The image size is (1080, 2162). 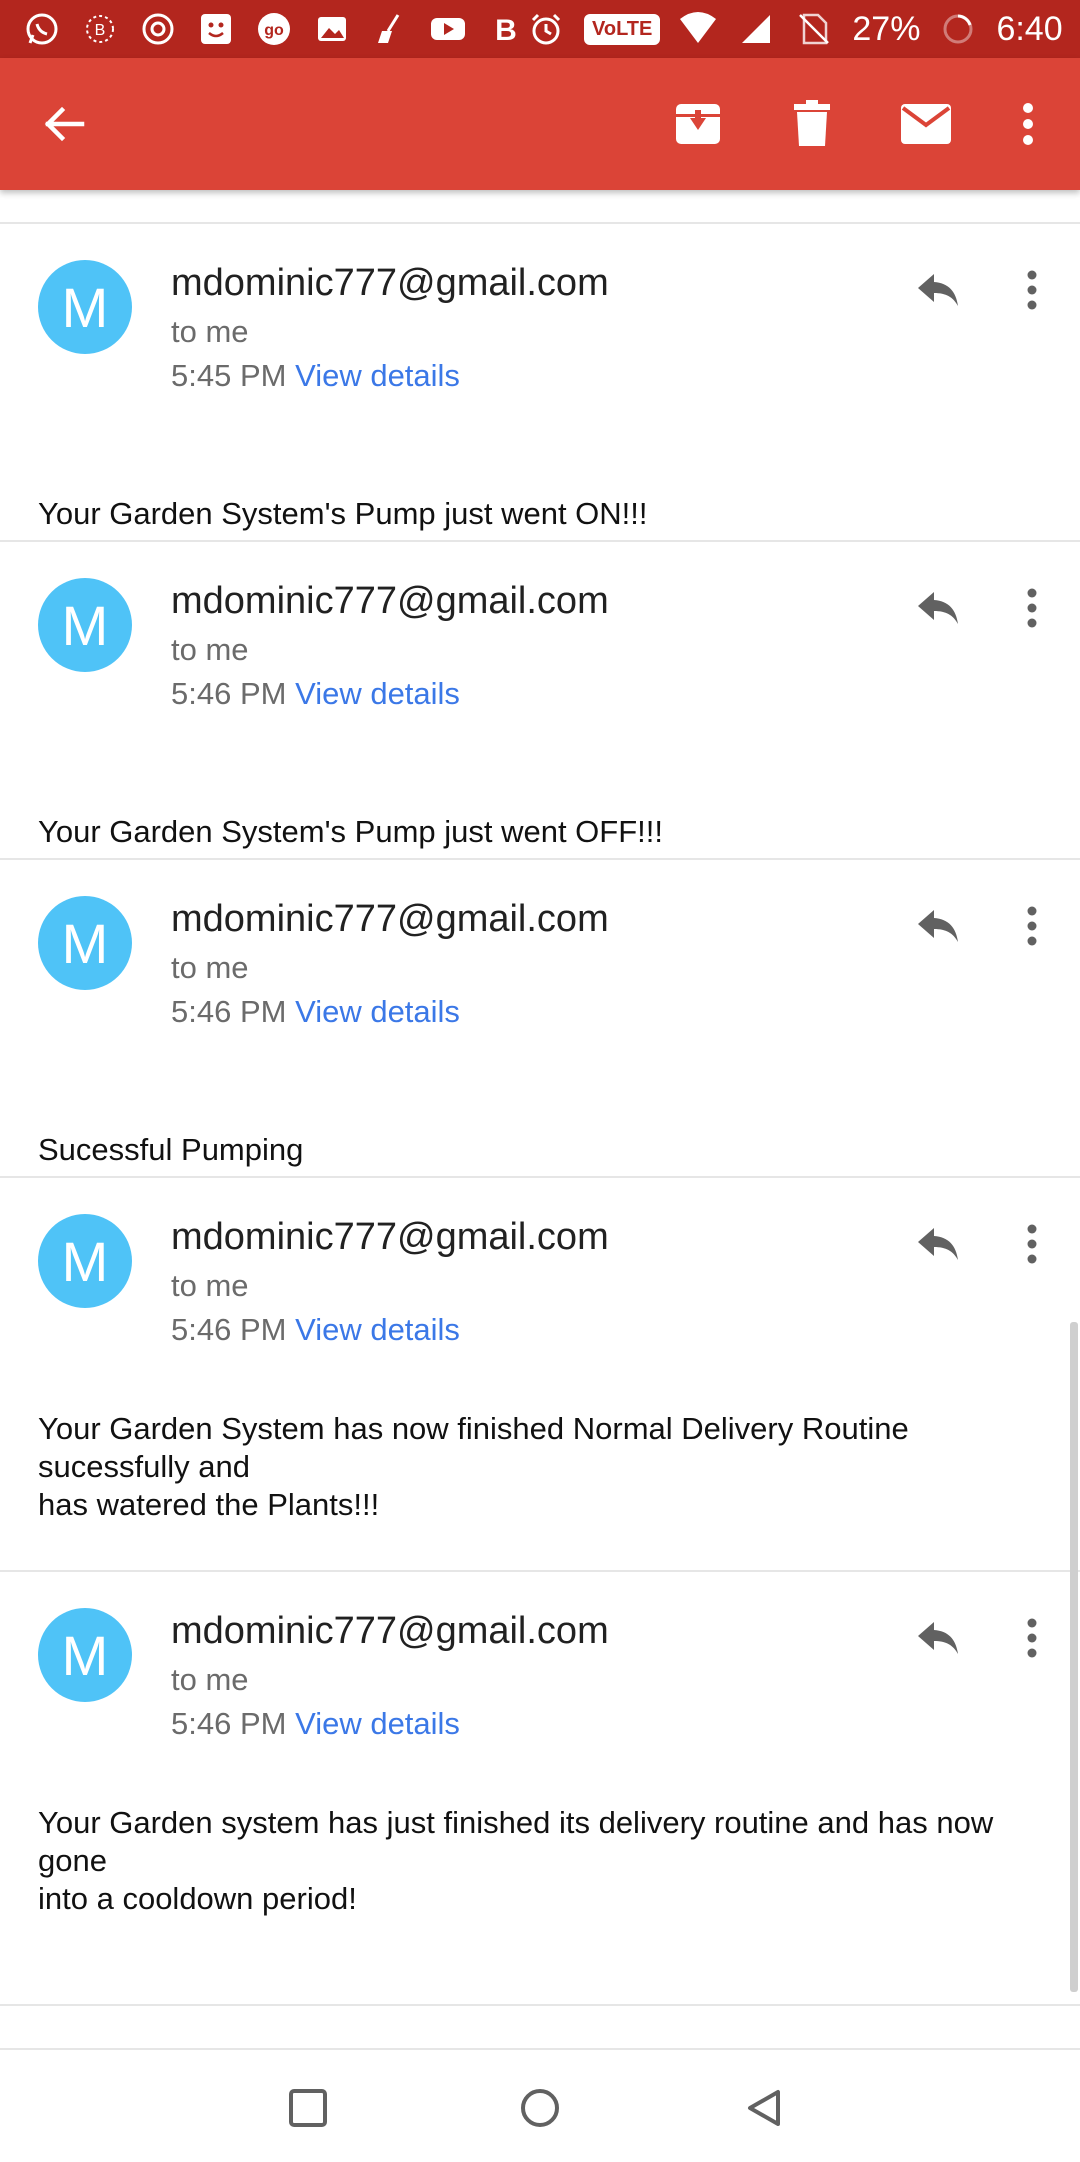 I want to click on message-meta: 5:45 PM View details, so click(x=315, y=376).